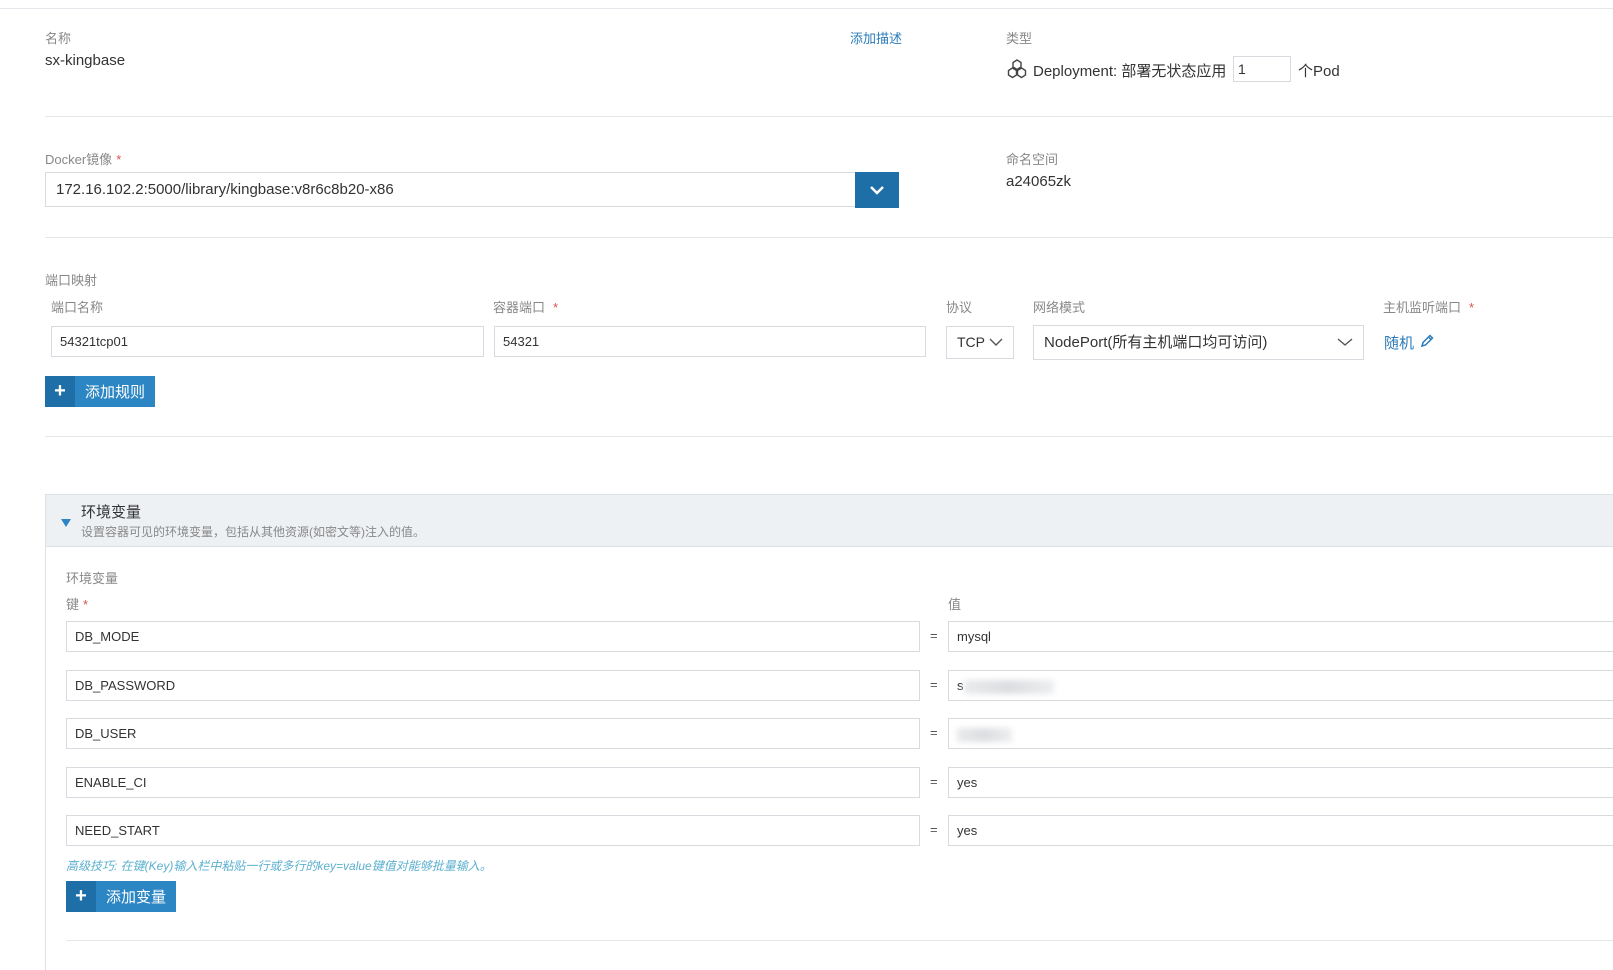 Image resolution: width=1613 pixels, height=970 pixels. Describe the element at coordinates (1017, 69) in the screenshot. I see `deployment-icon` at that location.